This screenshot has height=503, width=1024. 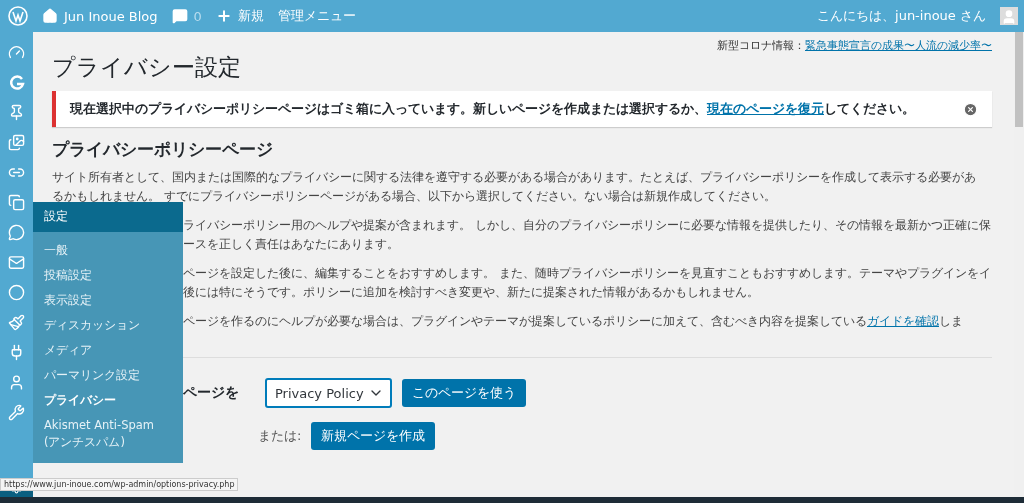 I want to click on flyout-item: 一般, so click(x=108, y=250).